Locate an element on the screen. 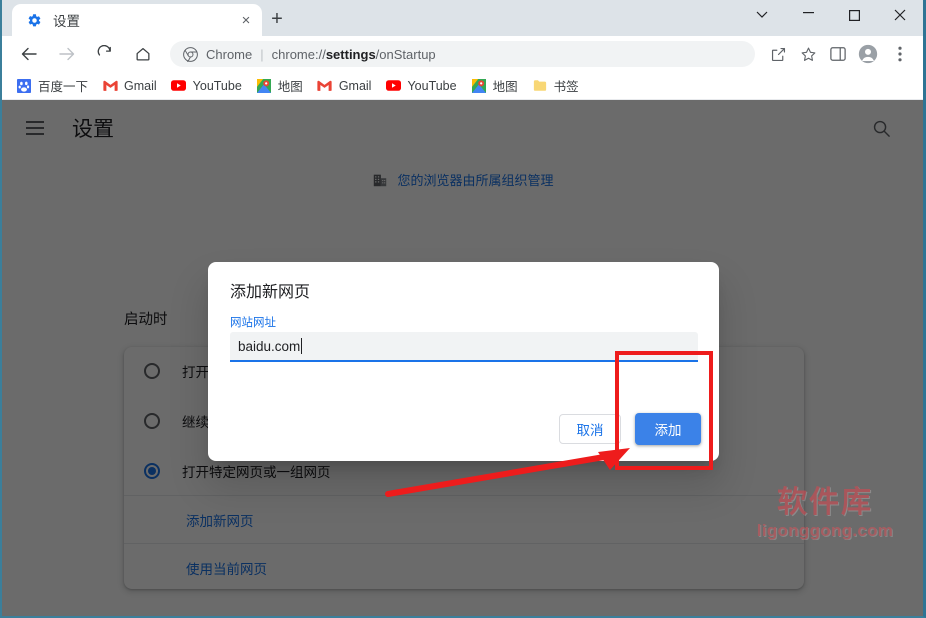  home-icon is located at coordinates (143, 54).